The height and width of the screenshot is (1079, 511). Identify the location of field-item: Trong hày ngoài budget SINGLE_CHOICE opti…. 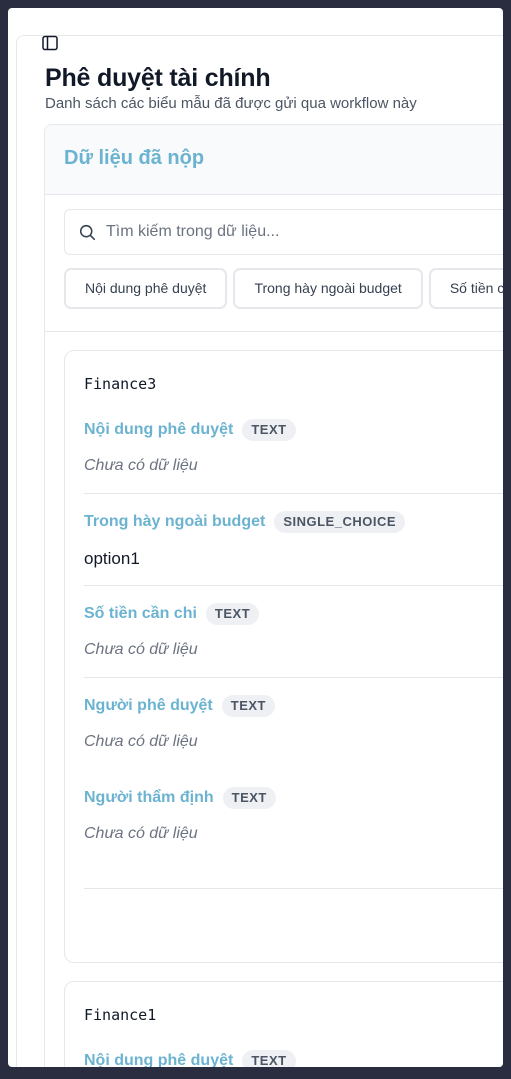
(293, 542).